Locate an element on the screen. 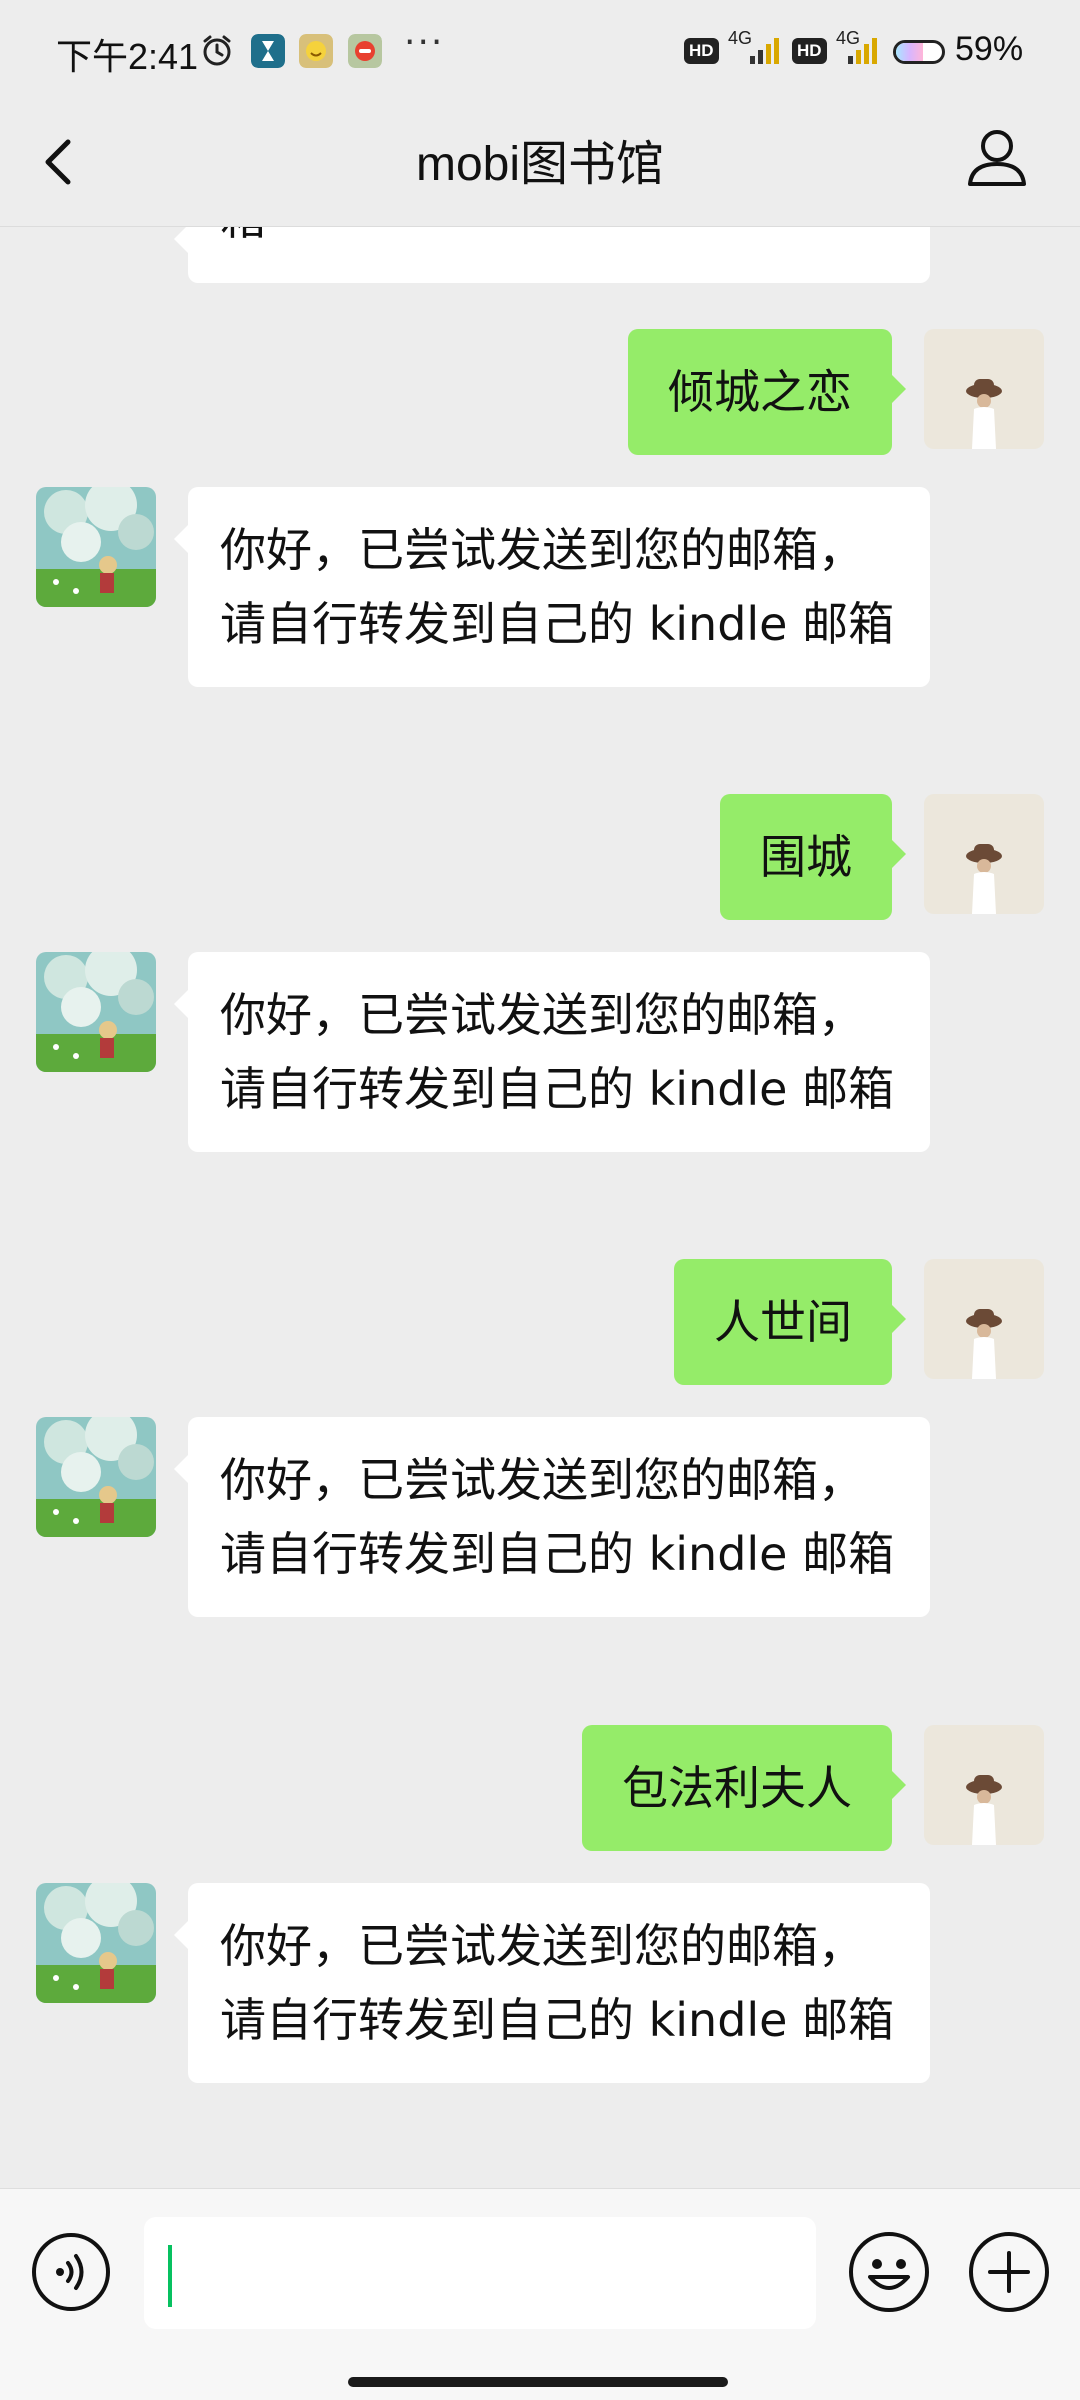  message-text: 倾城之恋 is located at coordinates (760, 392).